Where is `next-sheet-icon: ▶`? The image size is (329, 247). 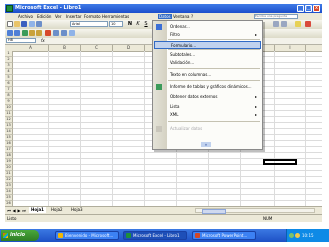
next-sheet-icon: ▶ is located at coordinates (19, 210).